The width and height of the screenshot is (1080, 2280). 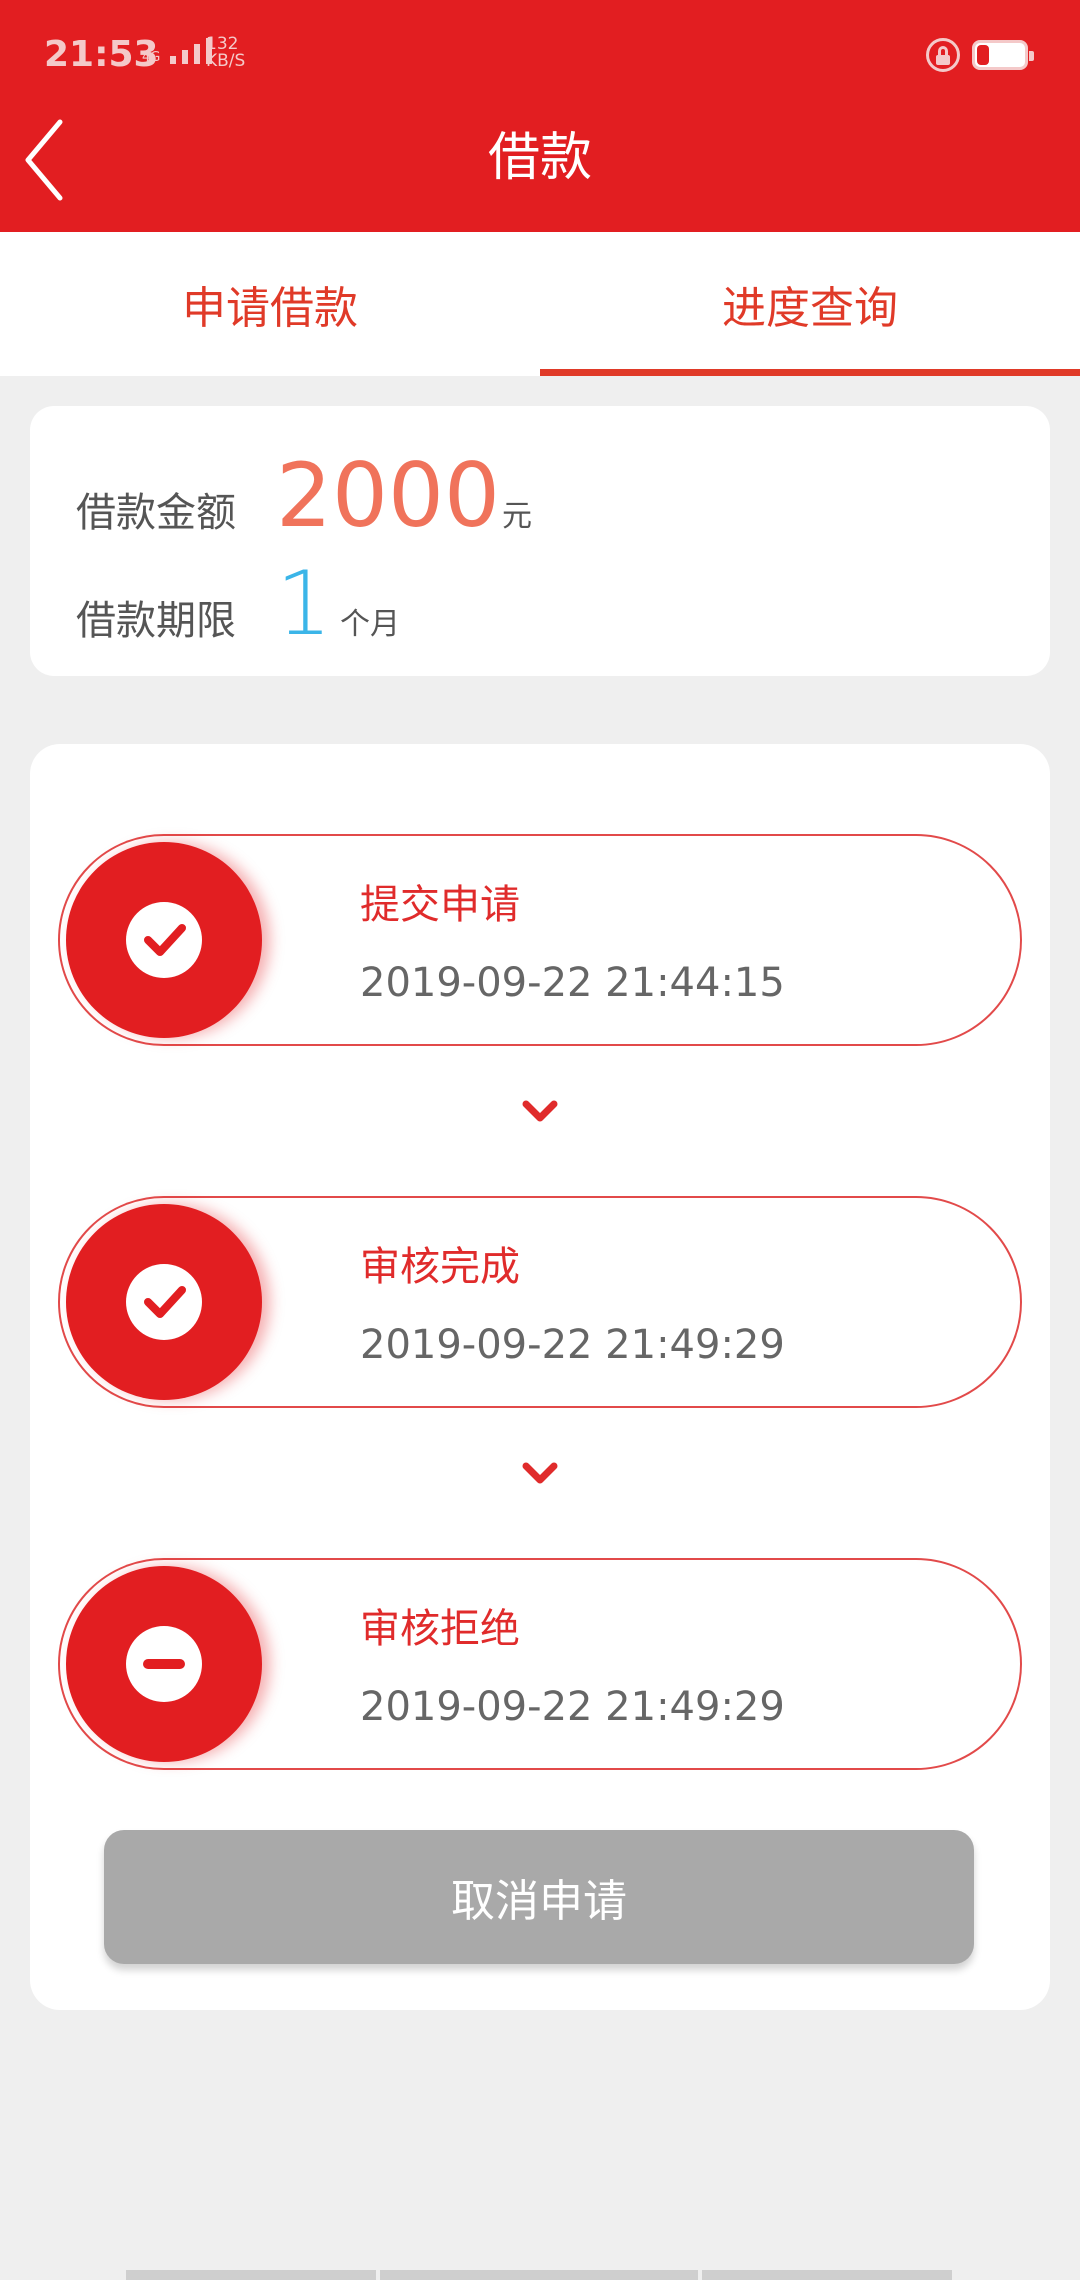 What do you see at coordinates (270, 308) in the screenshot?
I see `tab-label: 申请借款` at bounding box center [270, 308].